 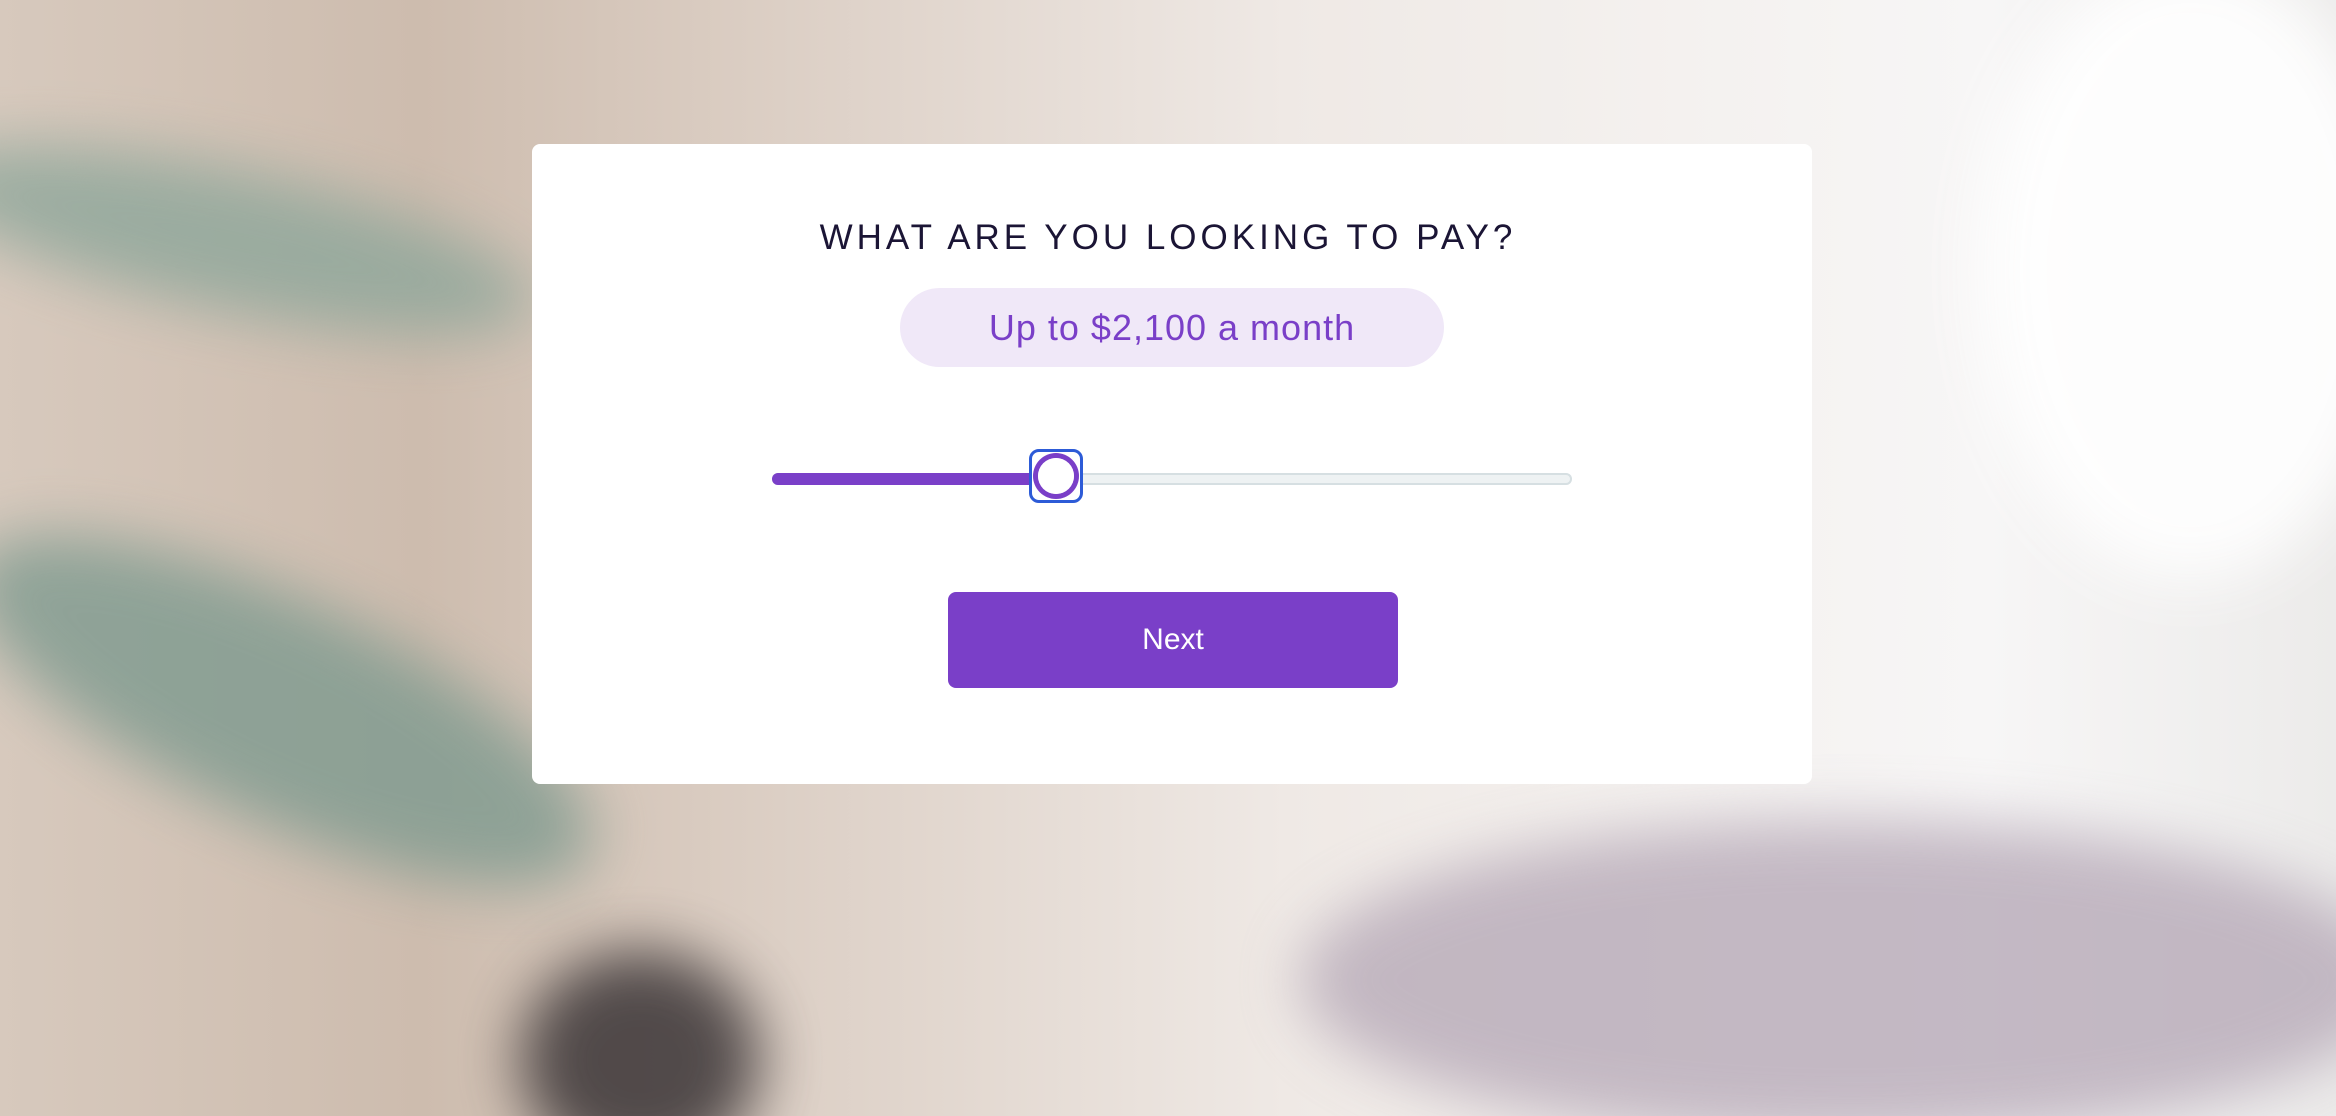 What do you see at coordinates (1173, 640) in the screenshot?
I see `next-button: Next` at bounding box center [1173, 640].